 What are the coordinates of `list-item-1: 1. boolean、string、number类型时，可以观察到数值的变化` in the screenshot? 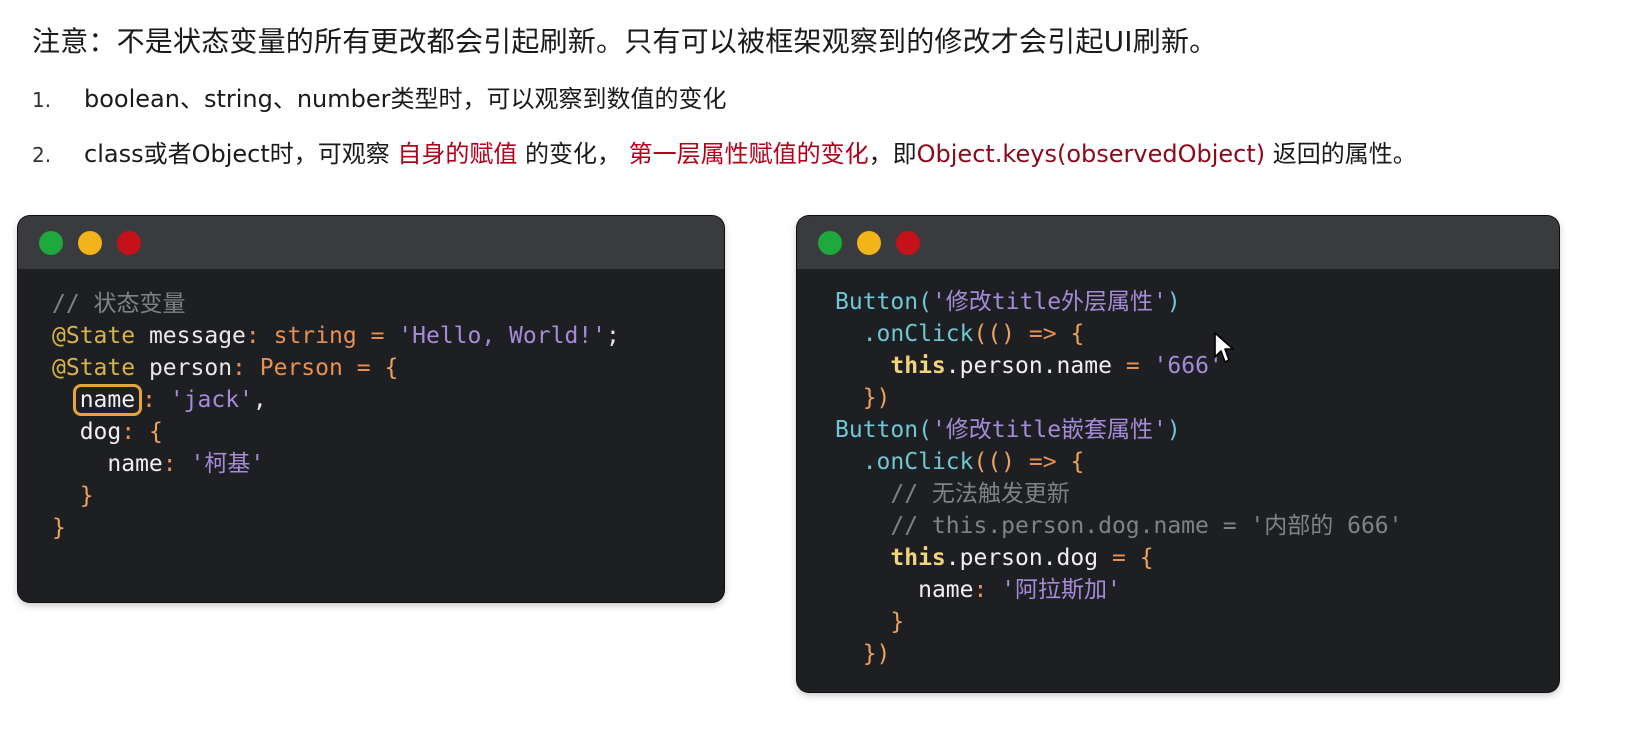 It's located at (379, 99).